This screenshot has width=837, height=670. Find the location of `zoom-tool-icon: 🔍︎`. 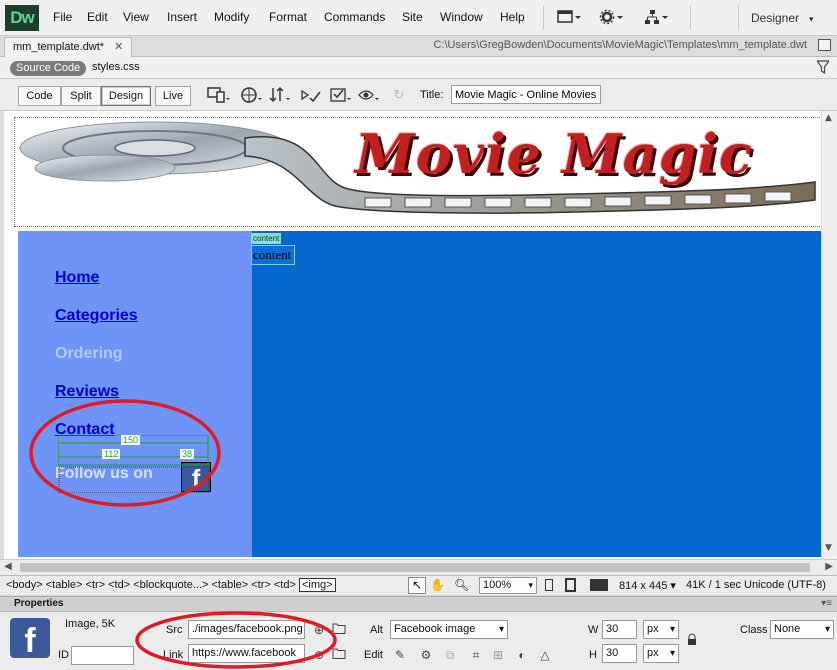

zoom-tool-icon: 🔍︎ is located at coordinates (461, 585).